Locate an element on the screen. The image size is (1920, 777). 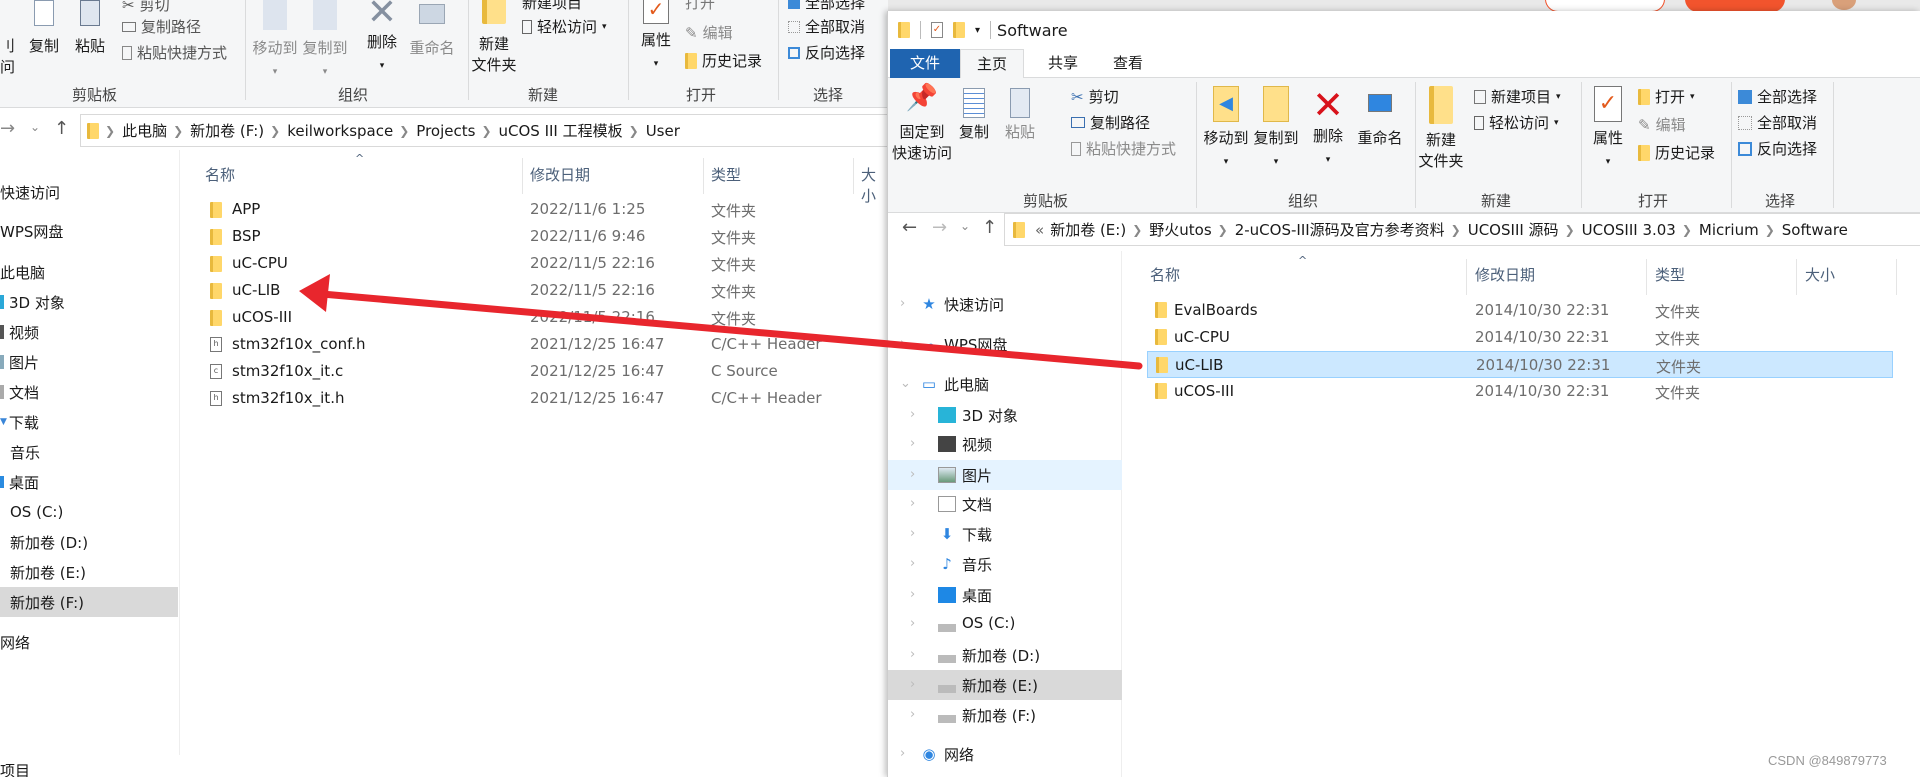
watermark: CSDN @849879773 is located at coordinates (1827, 760).